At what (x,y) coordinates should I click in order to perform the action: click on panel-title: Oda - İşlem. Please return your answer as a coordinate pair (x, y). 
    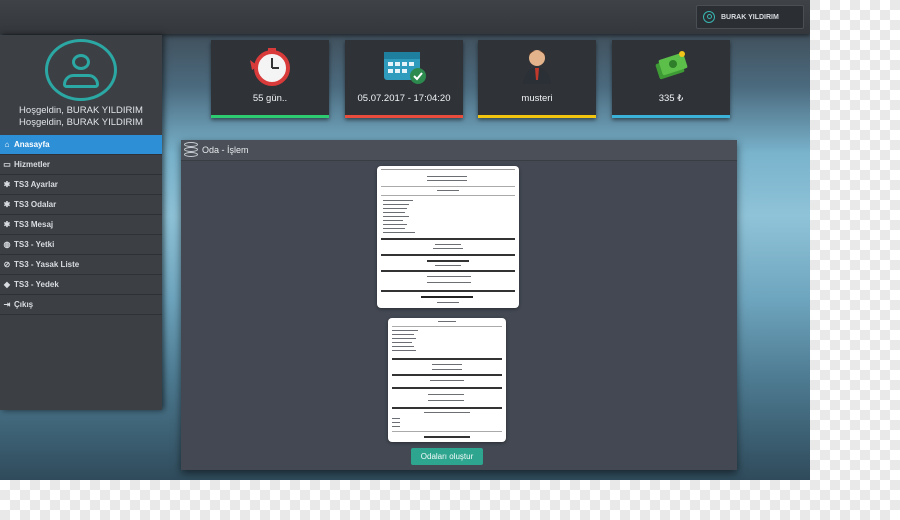
    Looking at the image, I should click on (225, 150).